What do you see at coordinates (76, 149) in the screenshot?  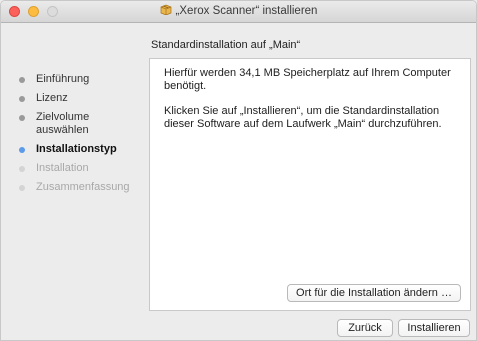 I see `step-label: Installationstyp` at bounding box center [76, 149].